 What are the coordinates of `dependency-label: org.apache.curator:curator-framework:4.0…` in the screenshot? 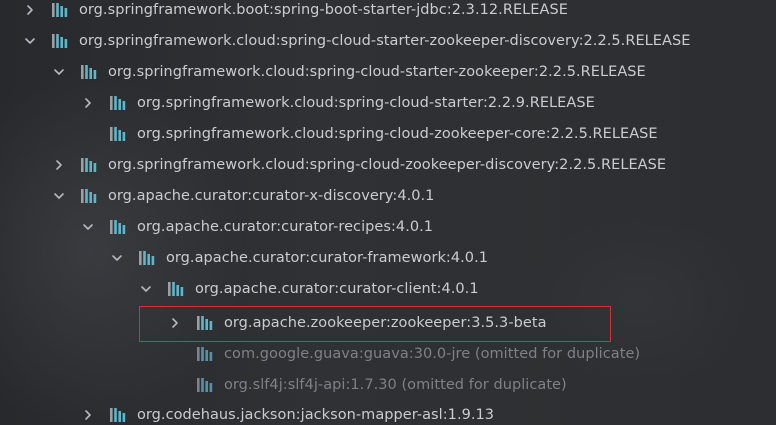 It's located at (327, 257).